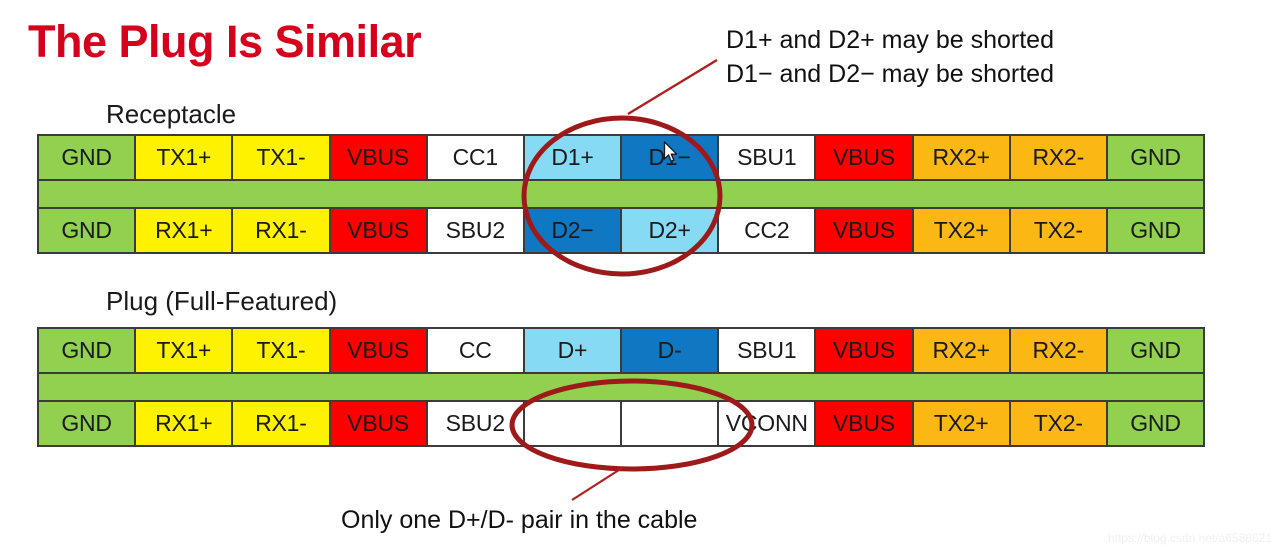  I want to click on plug-top-row: GND TX1+ TX1- VBUS CC D+ D- SBU1 VBUS RX2+ RX2- GND, so click(621, 351).